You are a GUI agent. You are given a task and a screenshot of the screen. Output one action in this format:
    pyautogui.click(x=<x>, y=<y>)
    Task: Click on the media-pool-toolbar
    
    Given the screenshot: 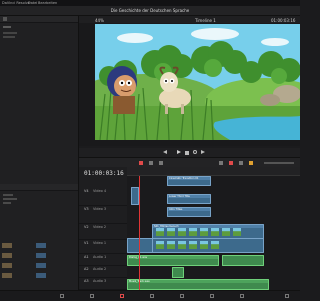 What is the action you would take?
    pyautogui.click(x=39, y=19)
    